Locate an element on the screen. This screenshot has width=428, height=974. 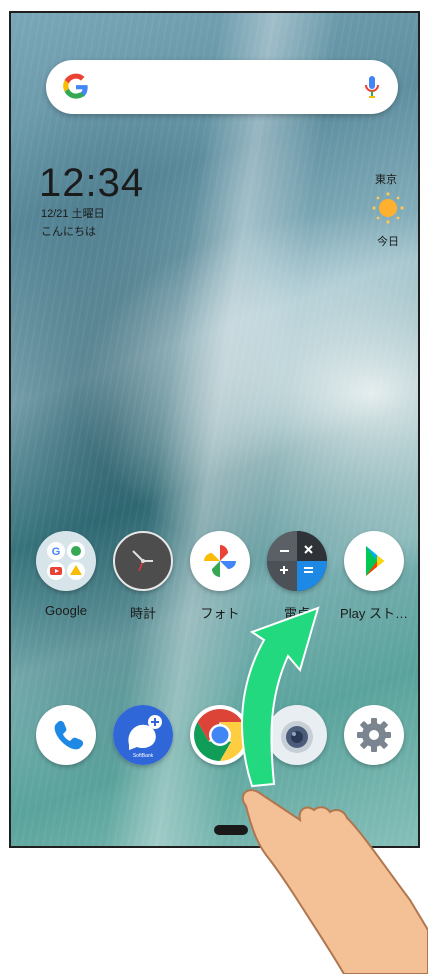
google-folder-icon: G is located at coordinates (66, 561).